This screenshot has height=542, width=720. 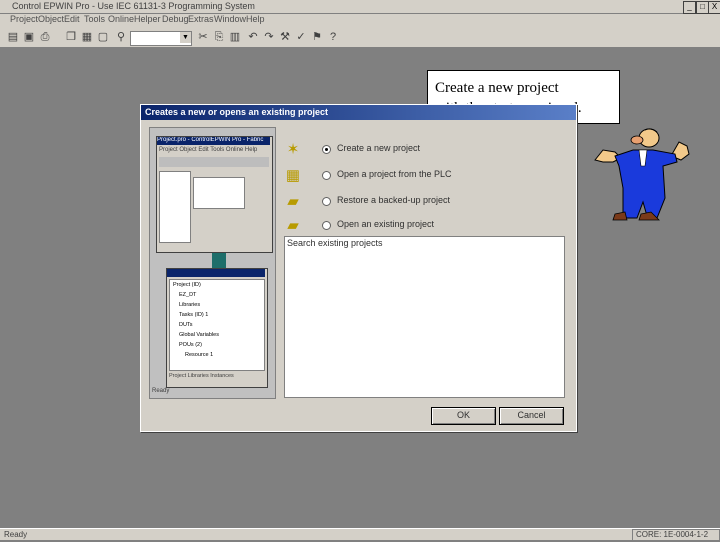 What do you see at coordinates (326, 149) in the screenshot?
I see `radio-create-new` at bounding box center [326, 149].